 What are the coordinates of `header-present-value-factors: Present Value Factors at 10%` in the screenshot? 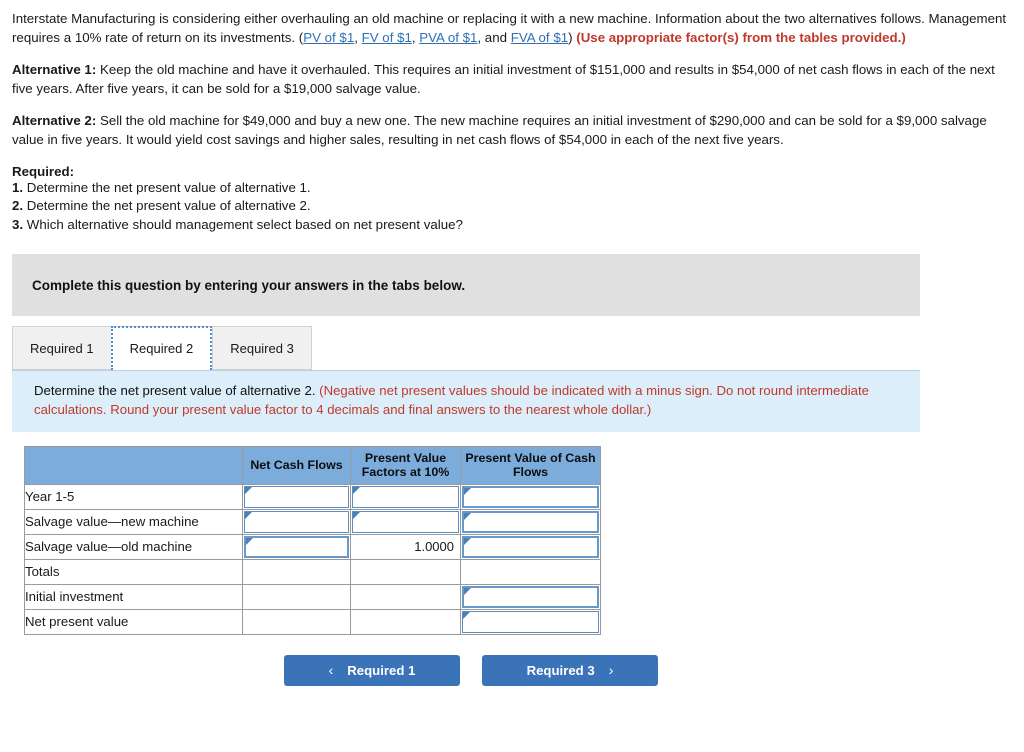 It's located at (405, 465).